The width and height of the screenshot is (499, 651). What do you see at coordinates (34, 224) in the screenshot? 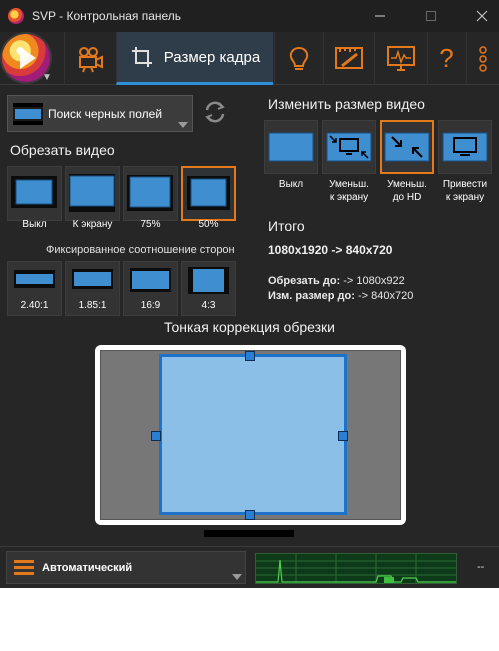
I see `crop-off-label: Выкл` at bounding box center [34, 224].